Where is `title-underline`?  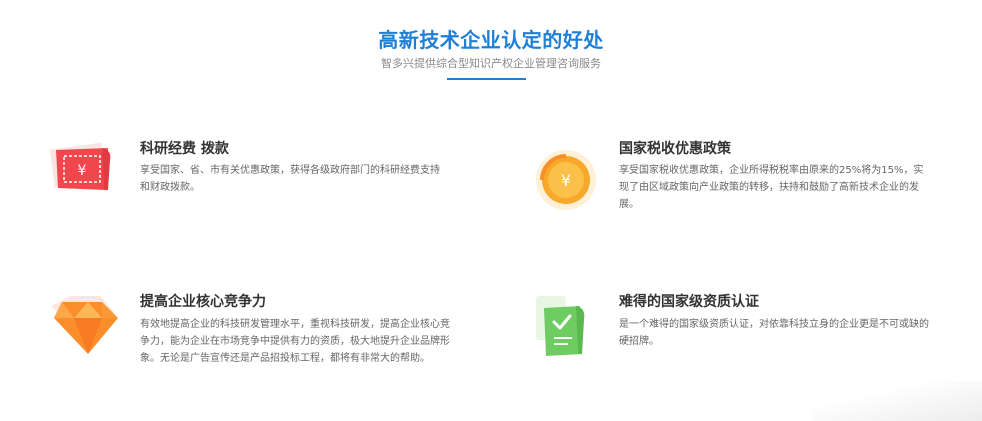
title-underline is located at coordinates (486, 79).